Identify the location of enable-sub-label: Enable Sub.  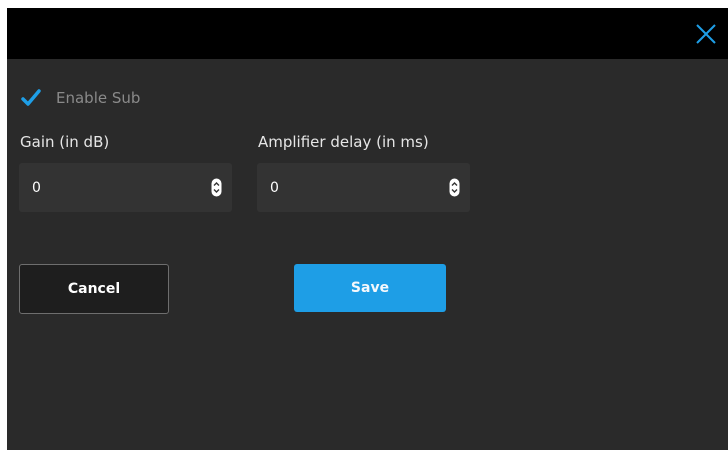
(98, 98).